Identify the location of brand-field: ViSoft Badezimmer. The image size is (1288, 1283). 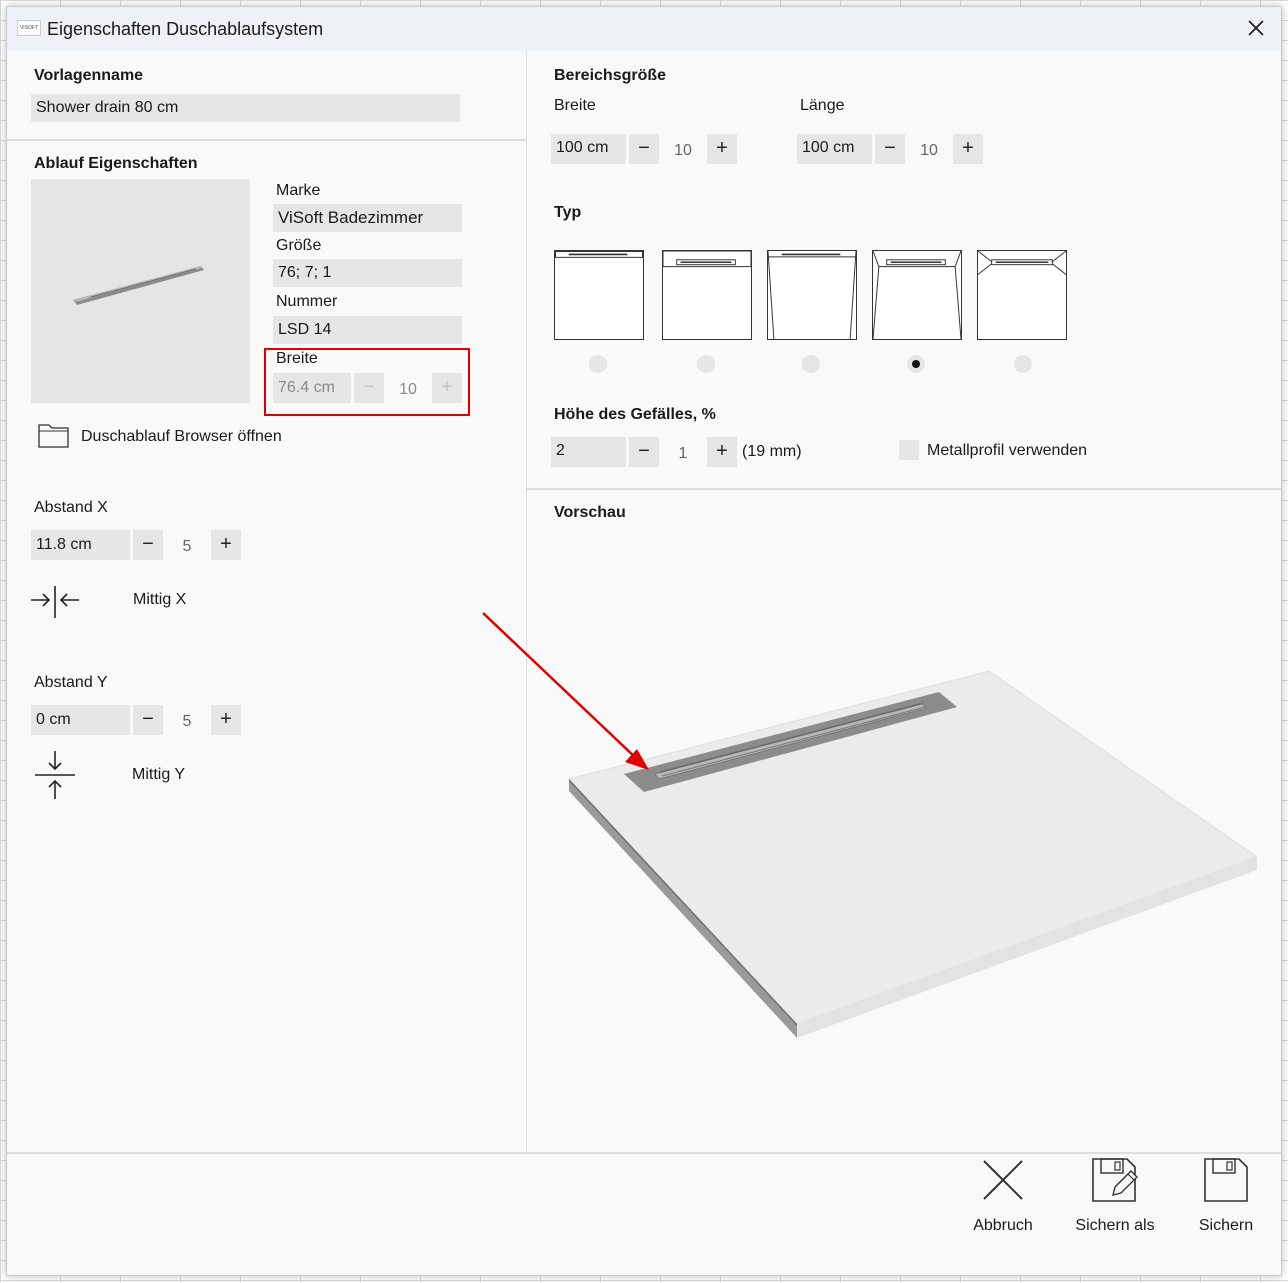
(367, 218).